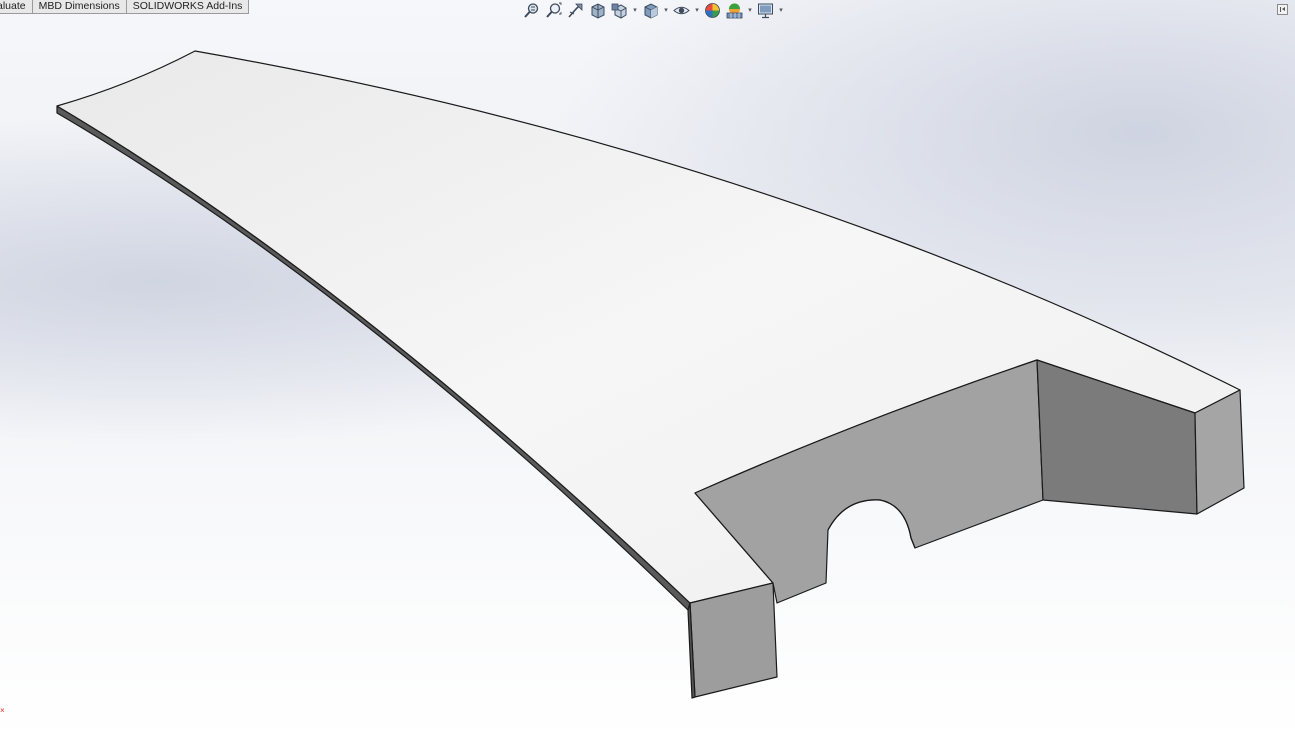 The image size is (1295, 741). What do you see at coordinates (765, 10) in the screenshot?
I see `view-settings-icon` at bounding box center [765, 10].